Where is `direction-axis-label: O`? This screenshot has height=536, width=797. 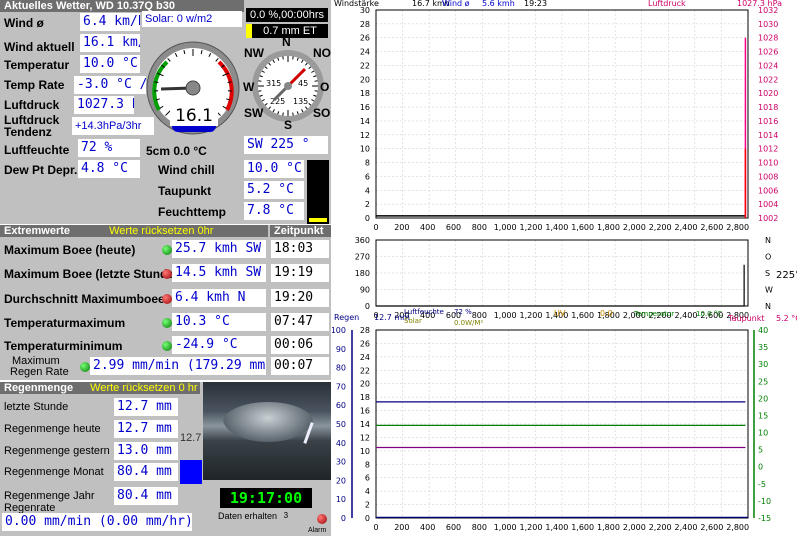 direction-axis-label: O is located at coordinates (768, 257).